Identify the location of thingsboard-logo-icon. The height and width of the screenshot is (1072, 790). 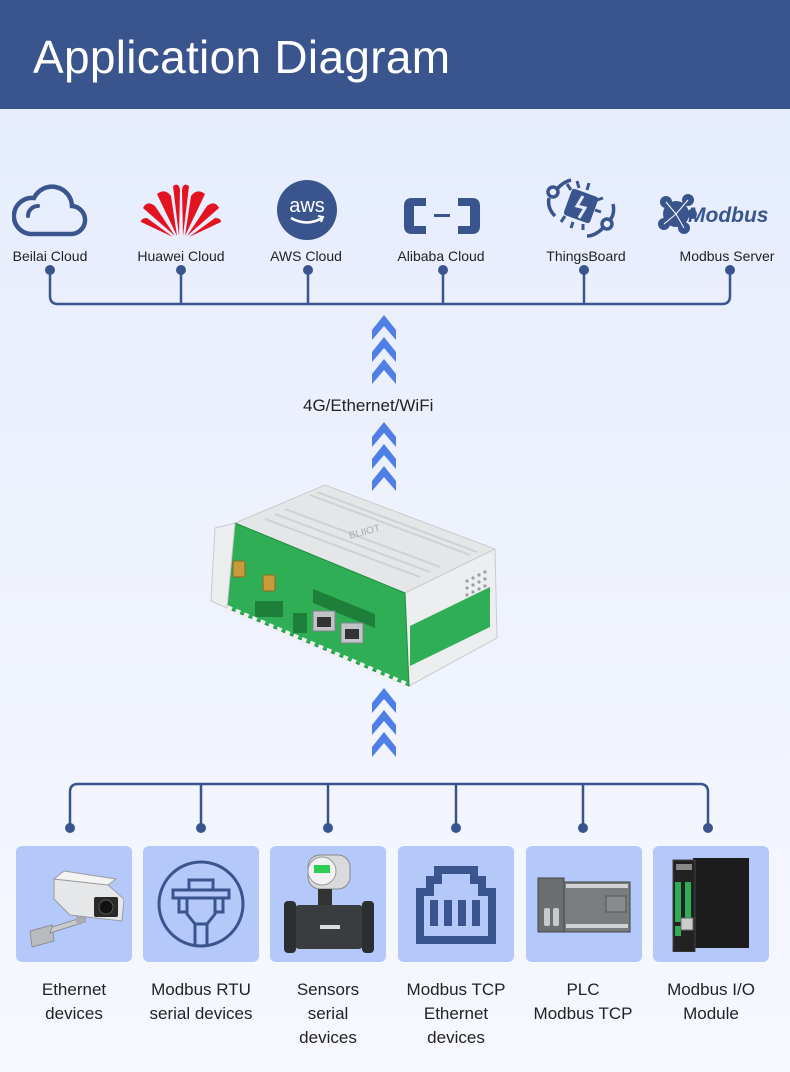
(584, 211).